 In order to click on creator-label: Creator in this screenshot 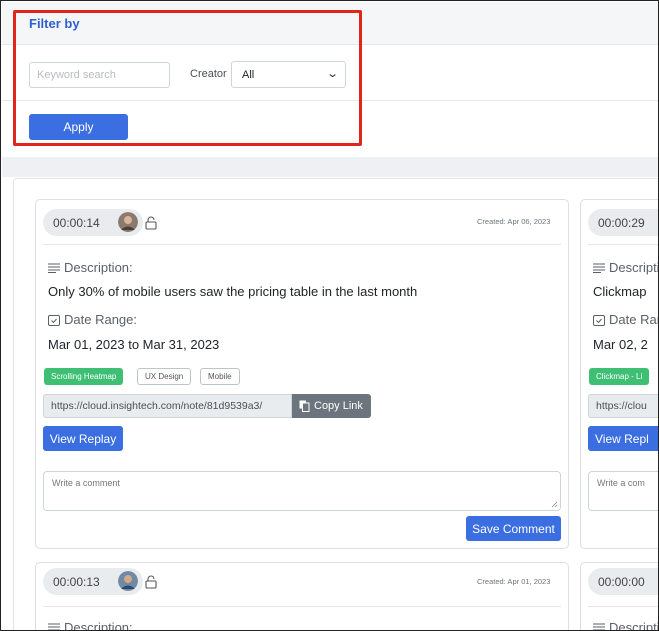, I will do `click(208, 74)`.